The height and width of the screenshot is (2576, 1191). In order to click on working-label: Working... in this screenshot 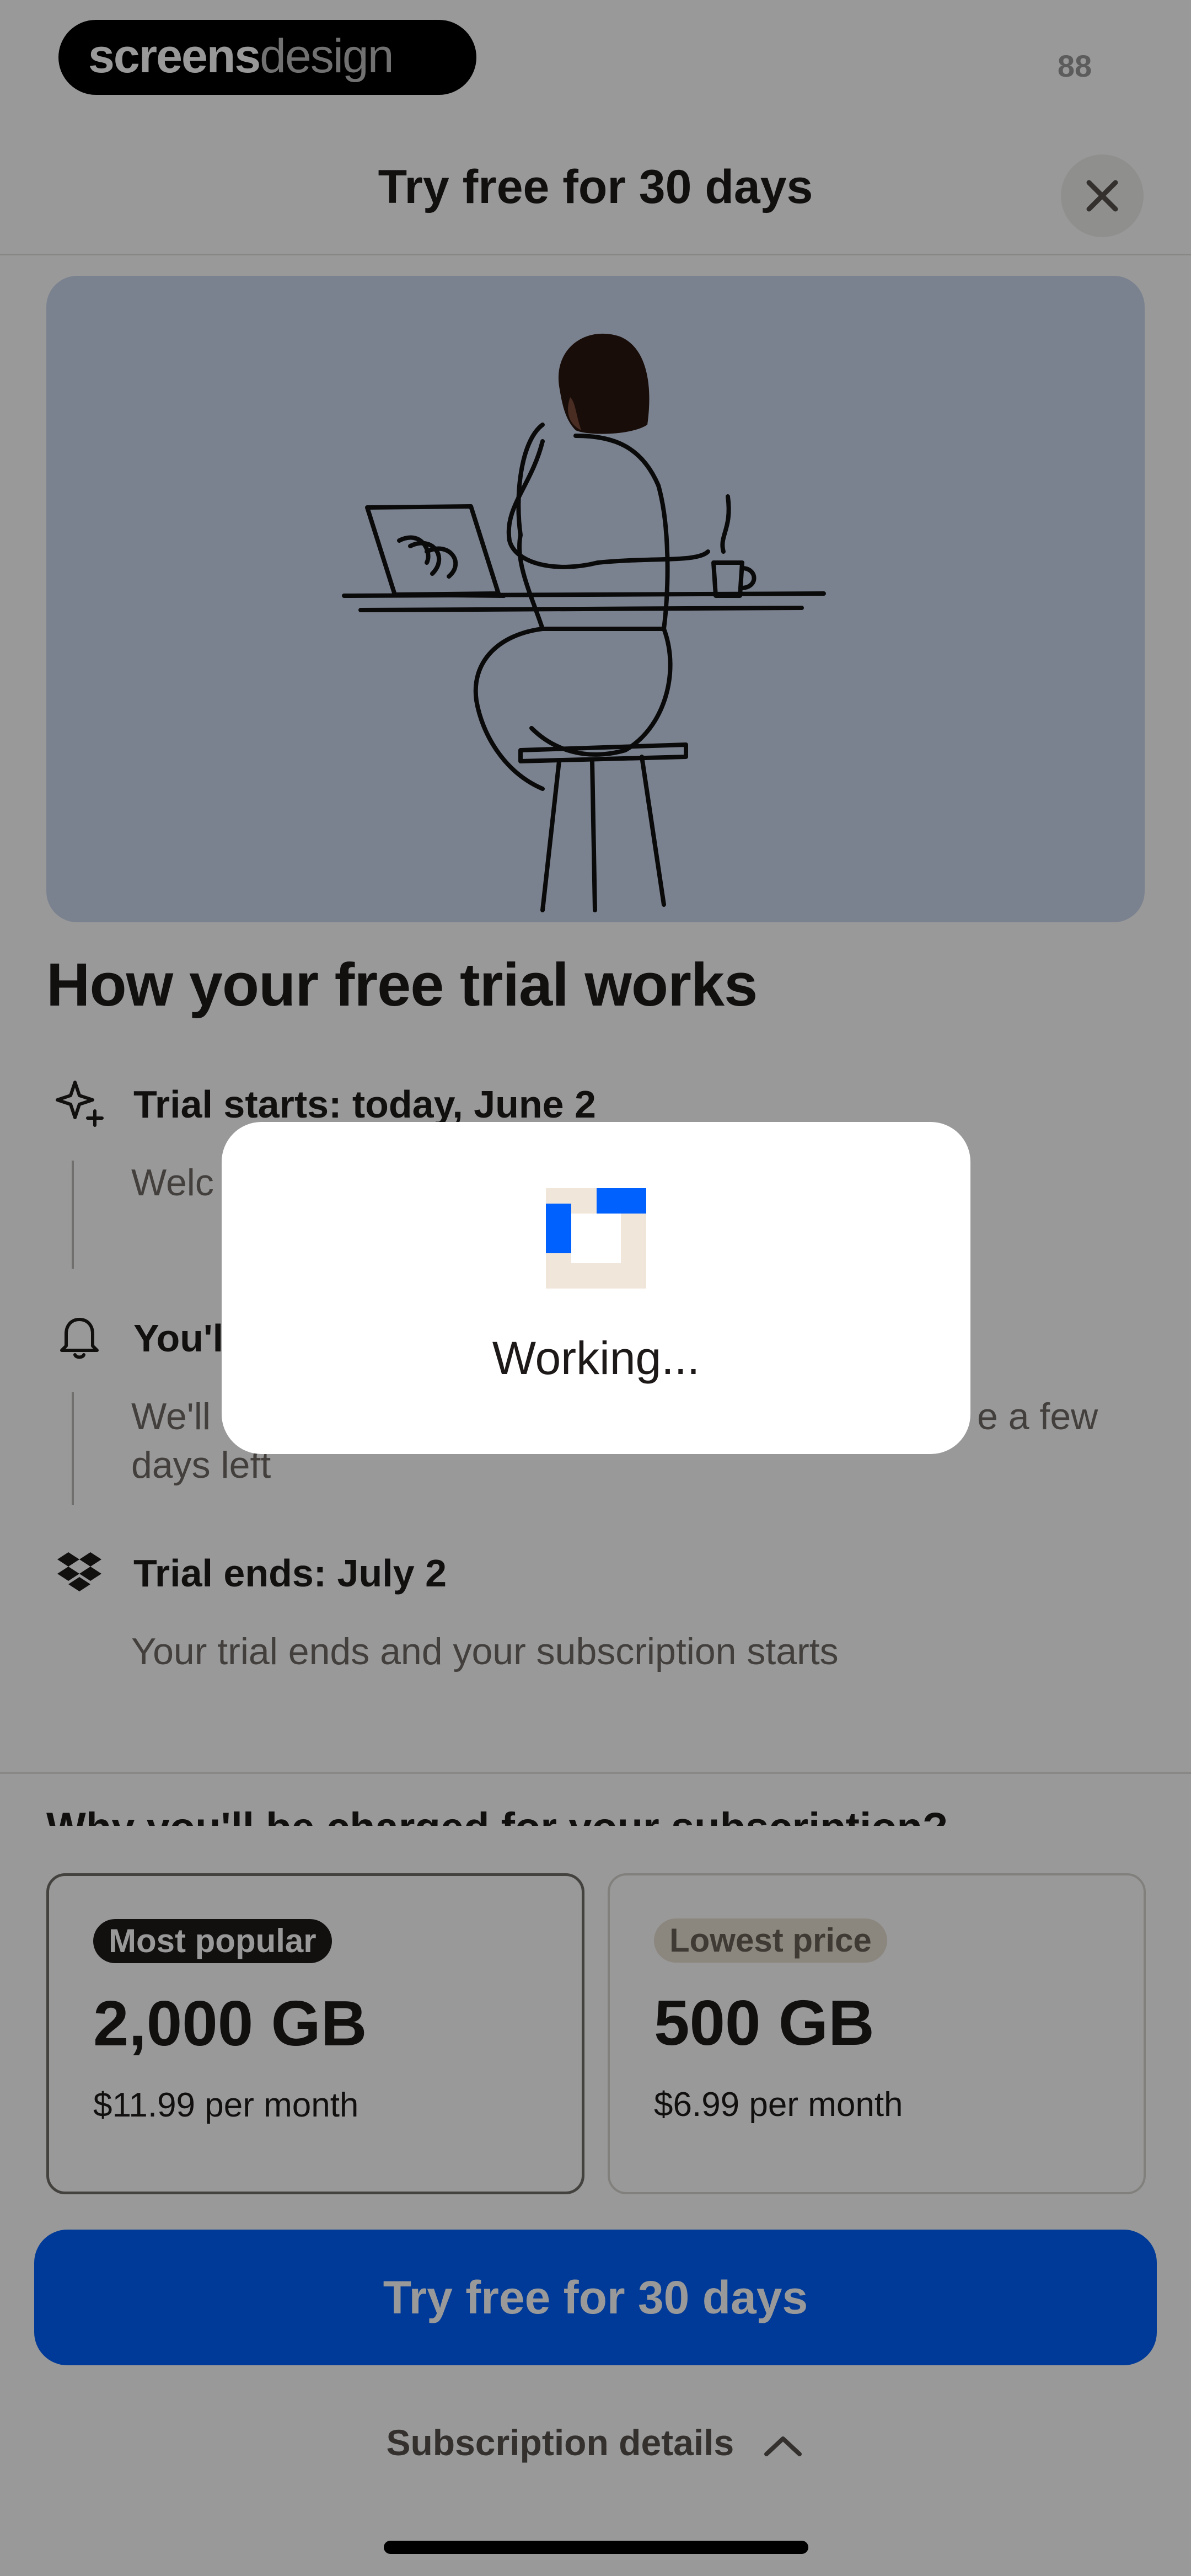, I will do `click(596, 1358)`.